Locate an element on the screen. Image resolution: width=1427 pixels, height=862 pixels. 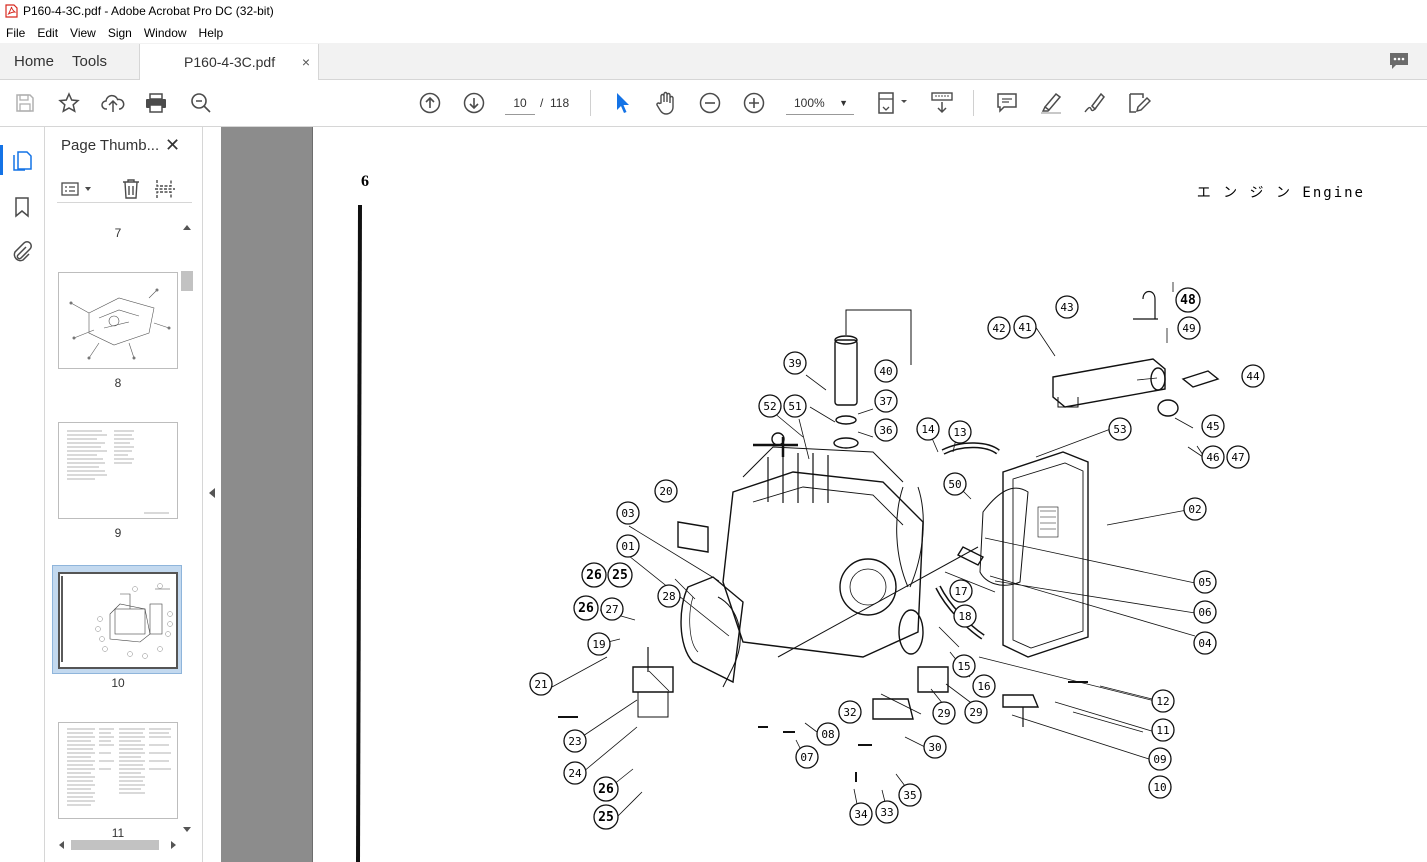
callout-label: 12 is located at coordinates (1162, 701).